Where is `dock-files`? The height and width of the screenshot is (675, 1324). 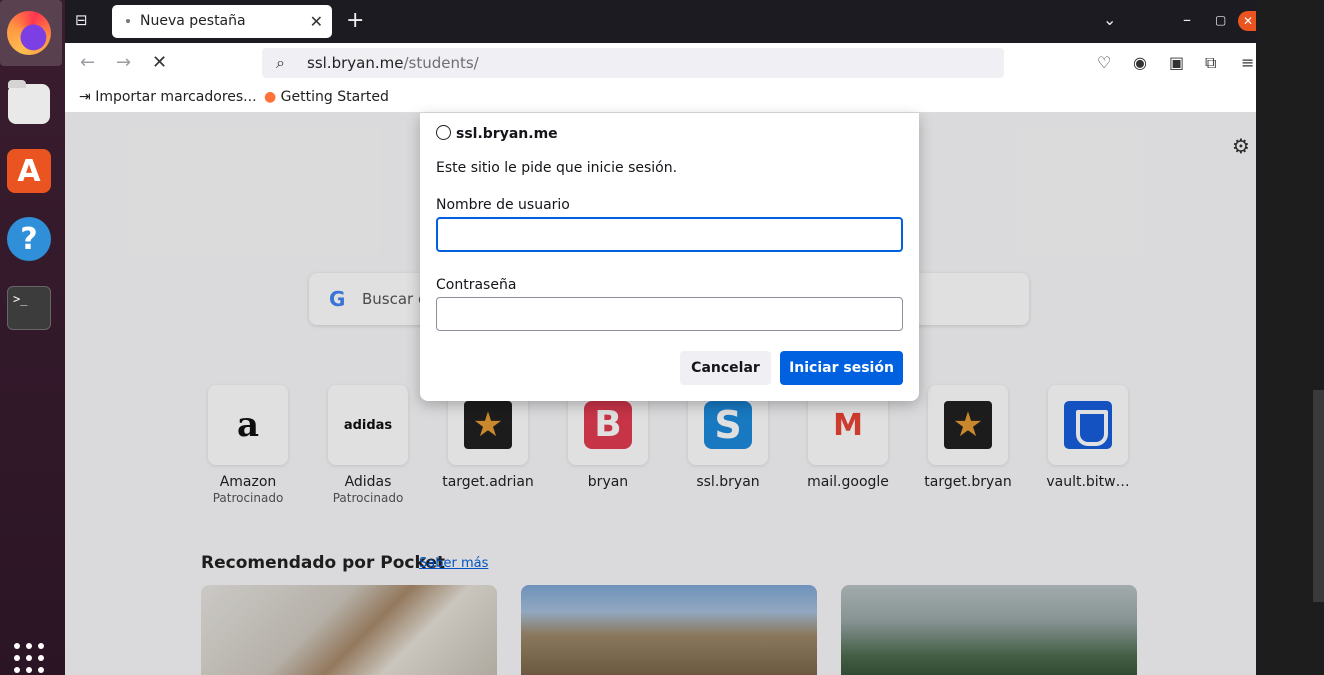 dock-files is located at coordinates (29, 103).